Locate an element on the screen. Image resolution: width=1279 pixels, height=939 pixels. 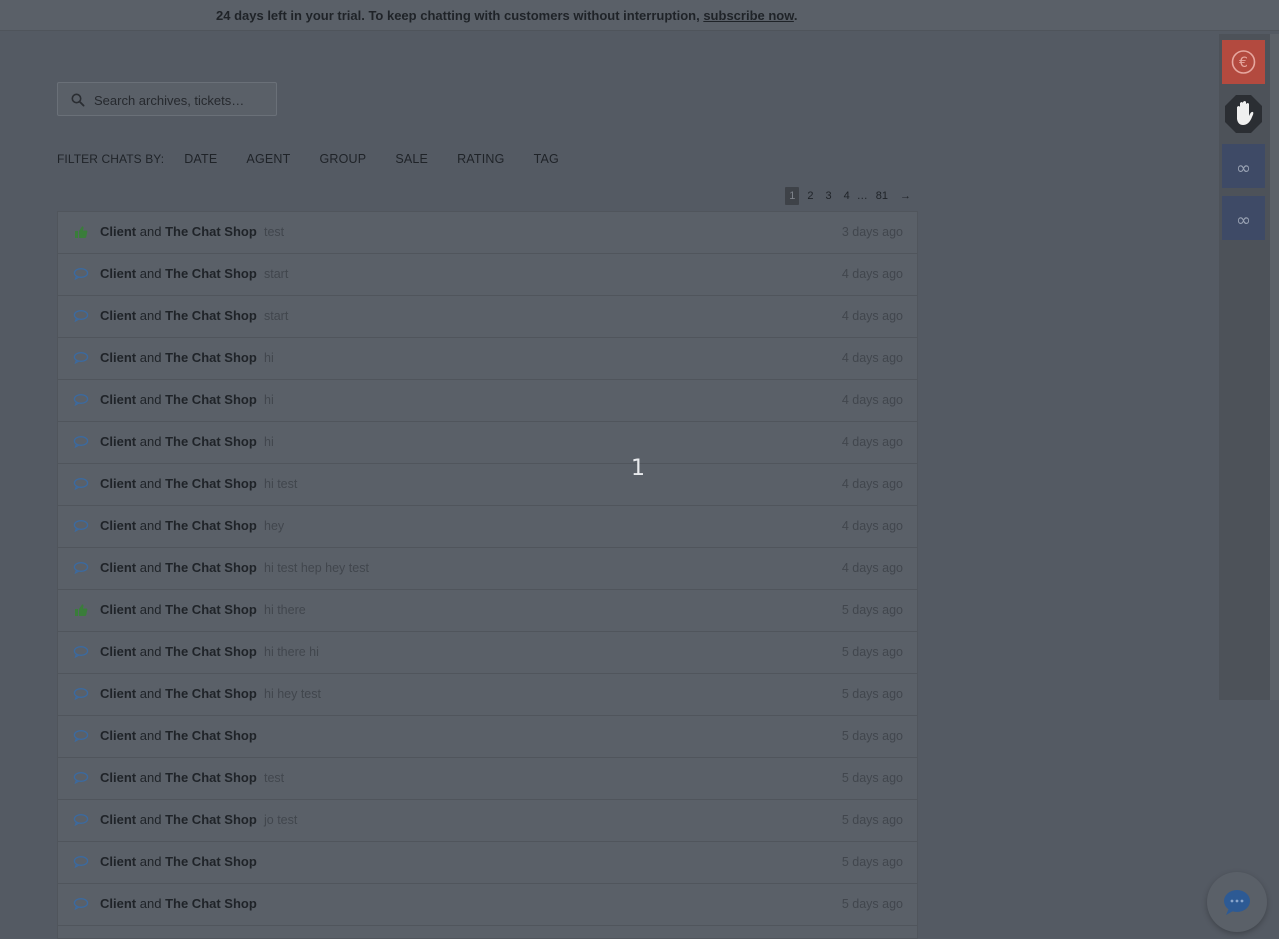
filter-group: GROUP is located at coordinates (342, 159).